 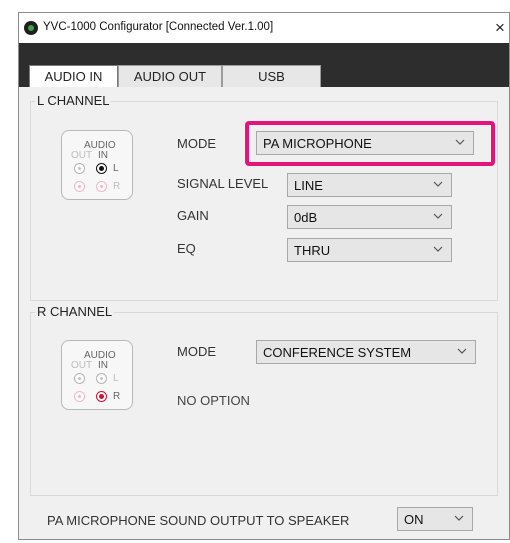 I want to click on l-gain-value: 0dB, so click(x=306, y=217).